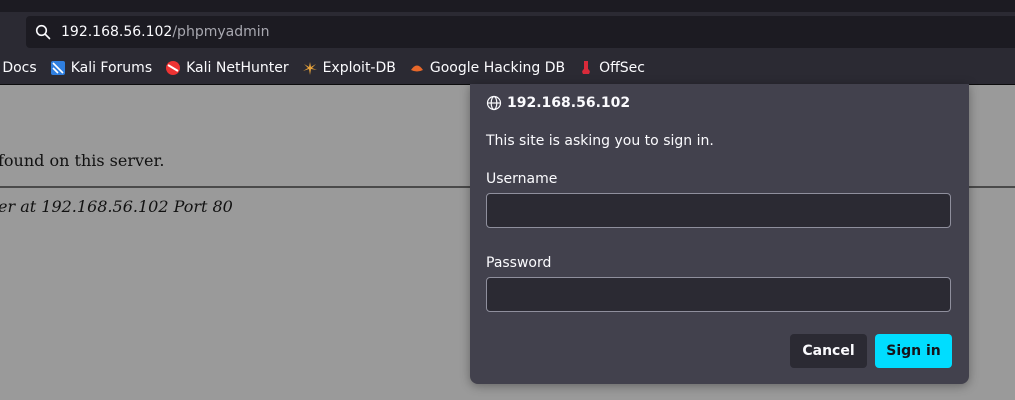  What do you see at coordinates (221, 32) in the screenshot?
I see `url-path: /phpmyadmin` at bounding box center [221, 32].